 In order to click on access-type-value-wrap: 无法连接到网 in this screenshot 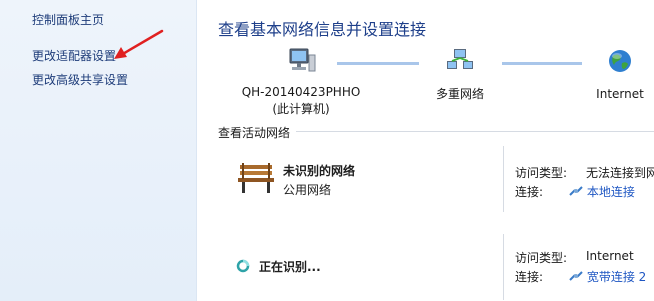, I will do `click(620, 172)`.